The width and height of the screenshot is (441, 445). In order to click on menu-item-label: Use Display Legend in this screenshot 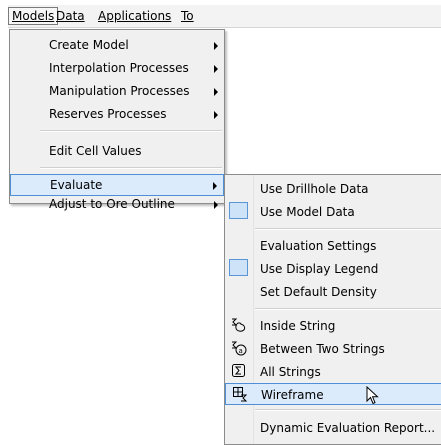, I will do `click(319, 269)`.